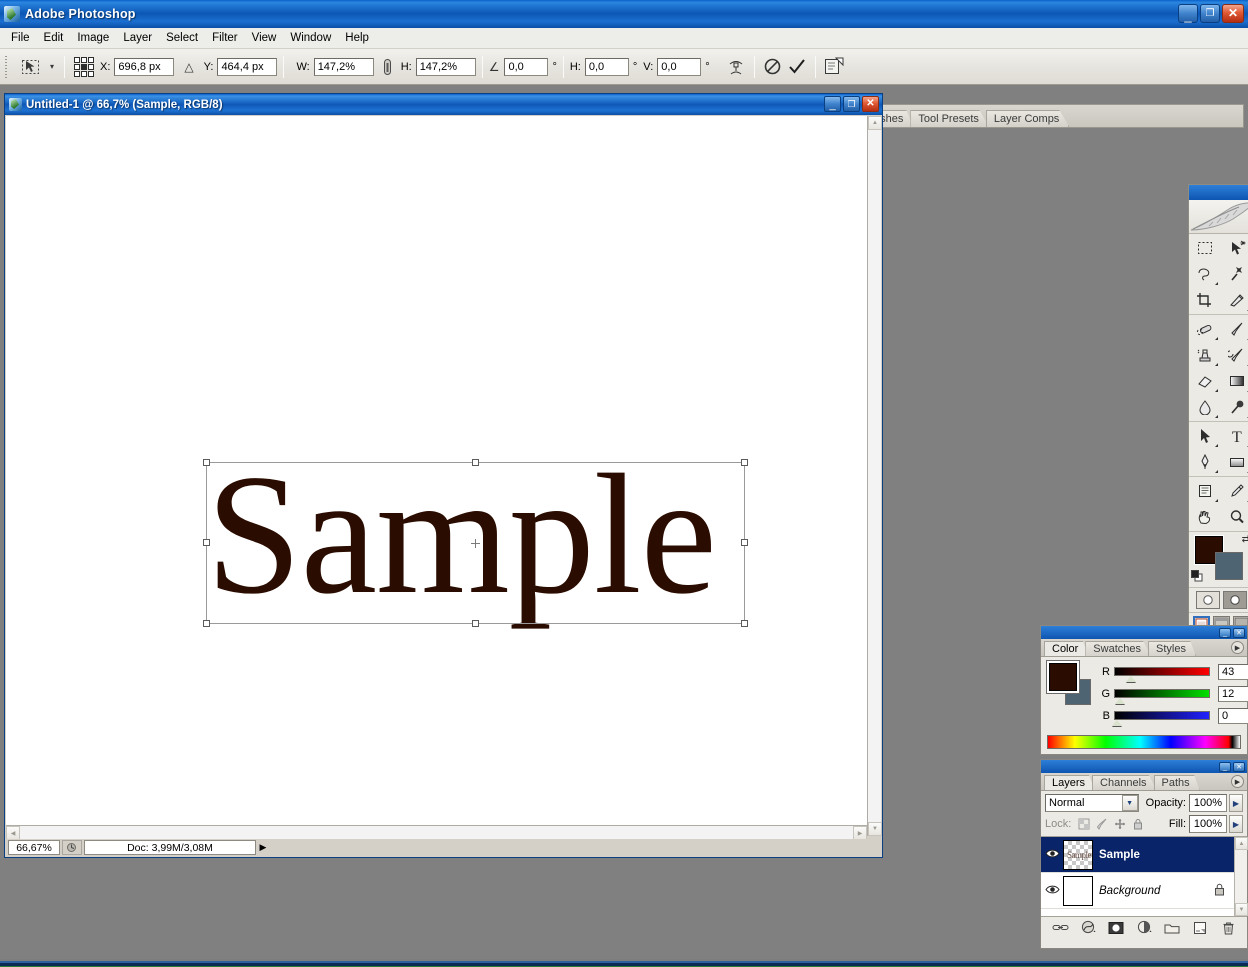 The width and height of the screenshot is (1248, 967). I want to click on magic-wand-tool, so click(1235, 274).